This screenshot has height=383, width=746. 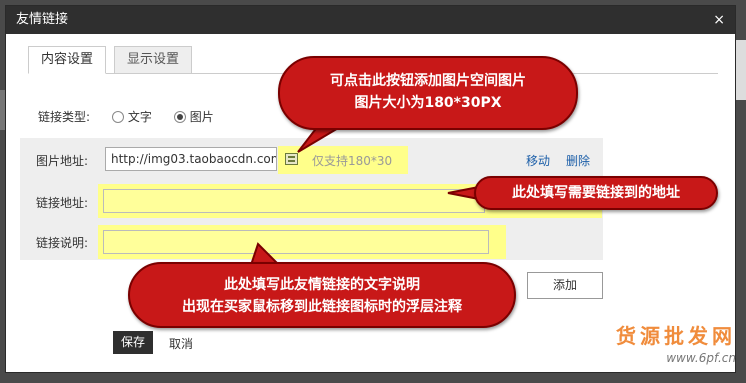 What do you see at coordinates (428, 103) in the screenshot?
I see `callout-image-line2: 图片大小为180*30PX` at bounding box center [428, 103].